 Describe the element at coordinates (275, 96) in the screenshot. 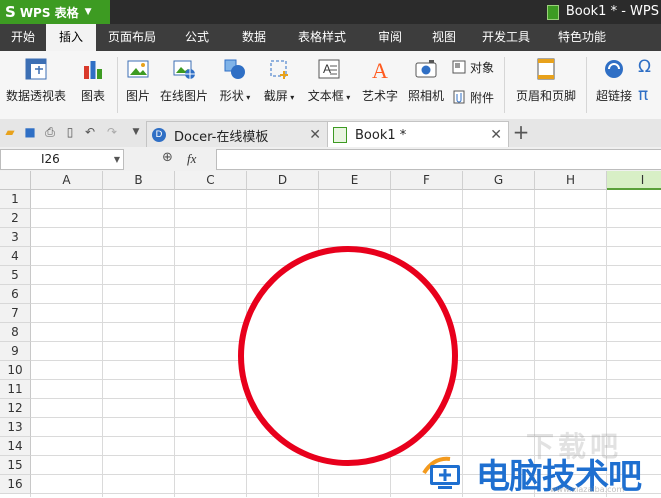

I see `screenshot-label: 截屏` at that location.